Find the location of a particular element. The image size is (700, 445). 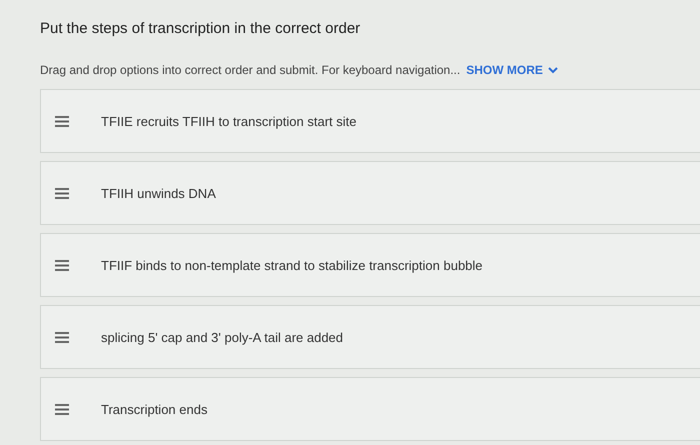

draggable-option: TFIIE recruits TFIIH to transcription start site is located at coordinates (370, 121).